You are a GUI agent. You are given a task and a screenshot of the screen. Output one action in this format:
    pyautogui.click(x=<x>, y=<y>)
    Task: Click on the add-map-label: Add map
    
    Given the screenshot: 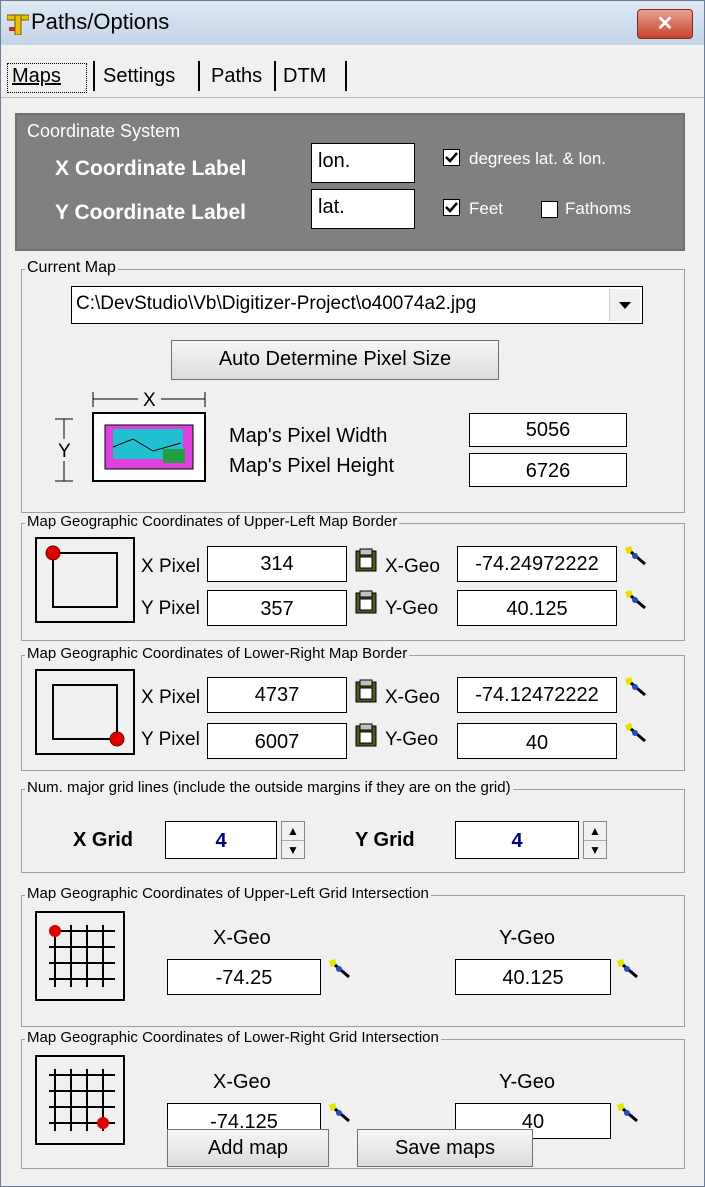 What is the action you would take?
    pyautogui.click(x=248, y=1148)
    